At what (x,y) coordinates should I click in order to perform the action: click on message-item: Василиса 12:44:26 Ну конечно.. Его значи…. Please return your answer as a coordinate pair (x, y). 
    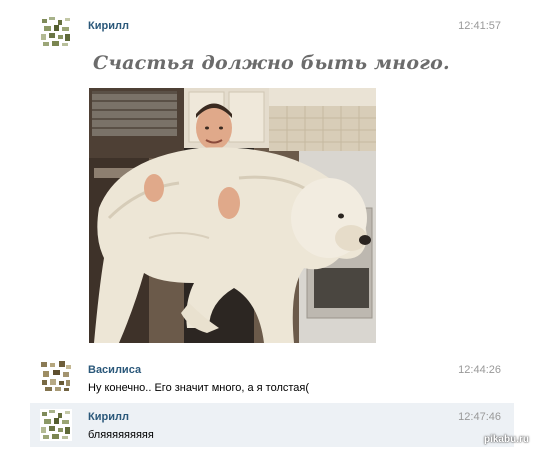
    Looking at the image, I should click on (272, 378).